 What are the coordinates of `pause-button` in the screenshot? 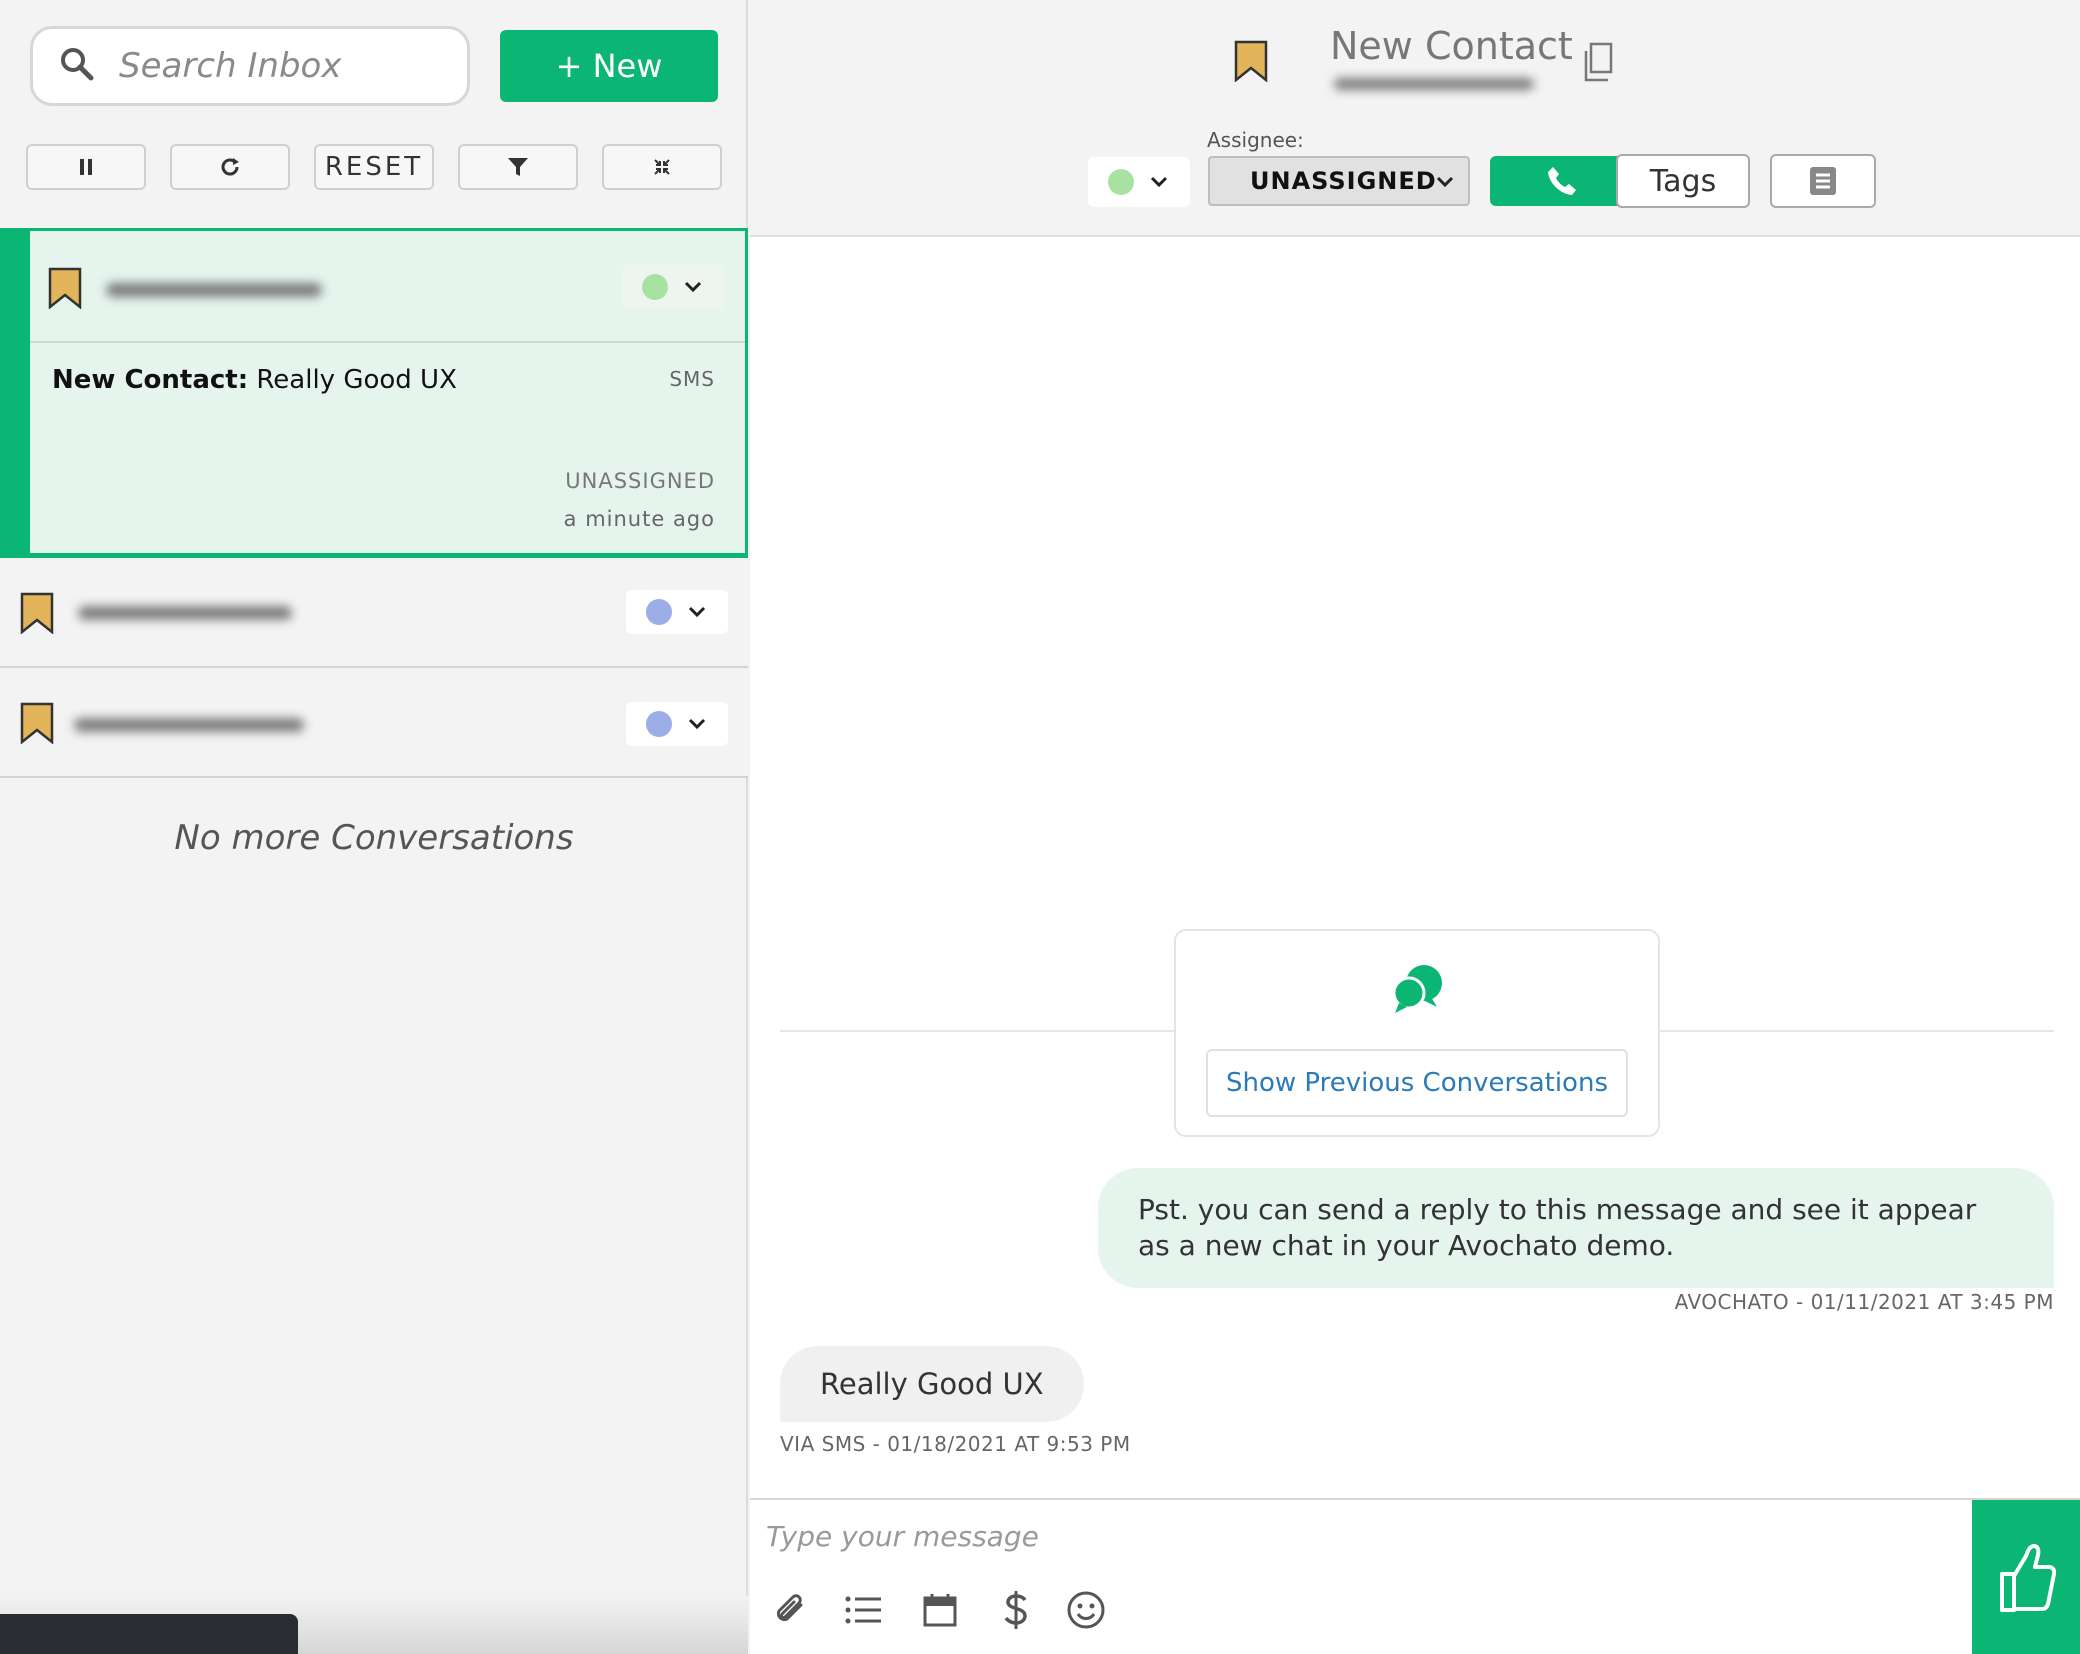 It's located at (86, 167).